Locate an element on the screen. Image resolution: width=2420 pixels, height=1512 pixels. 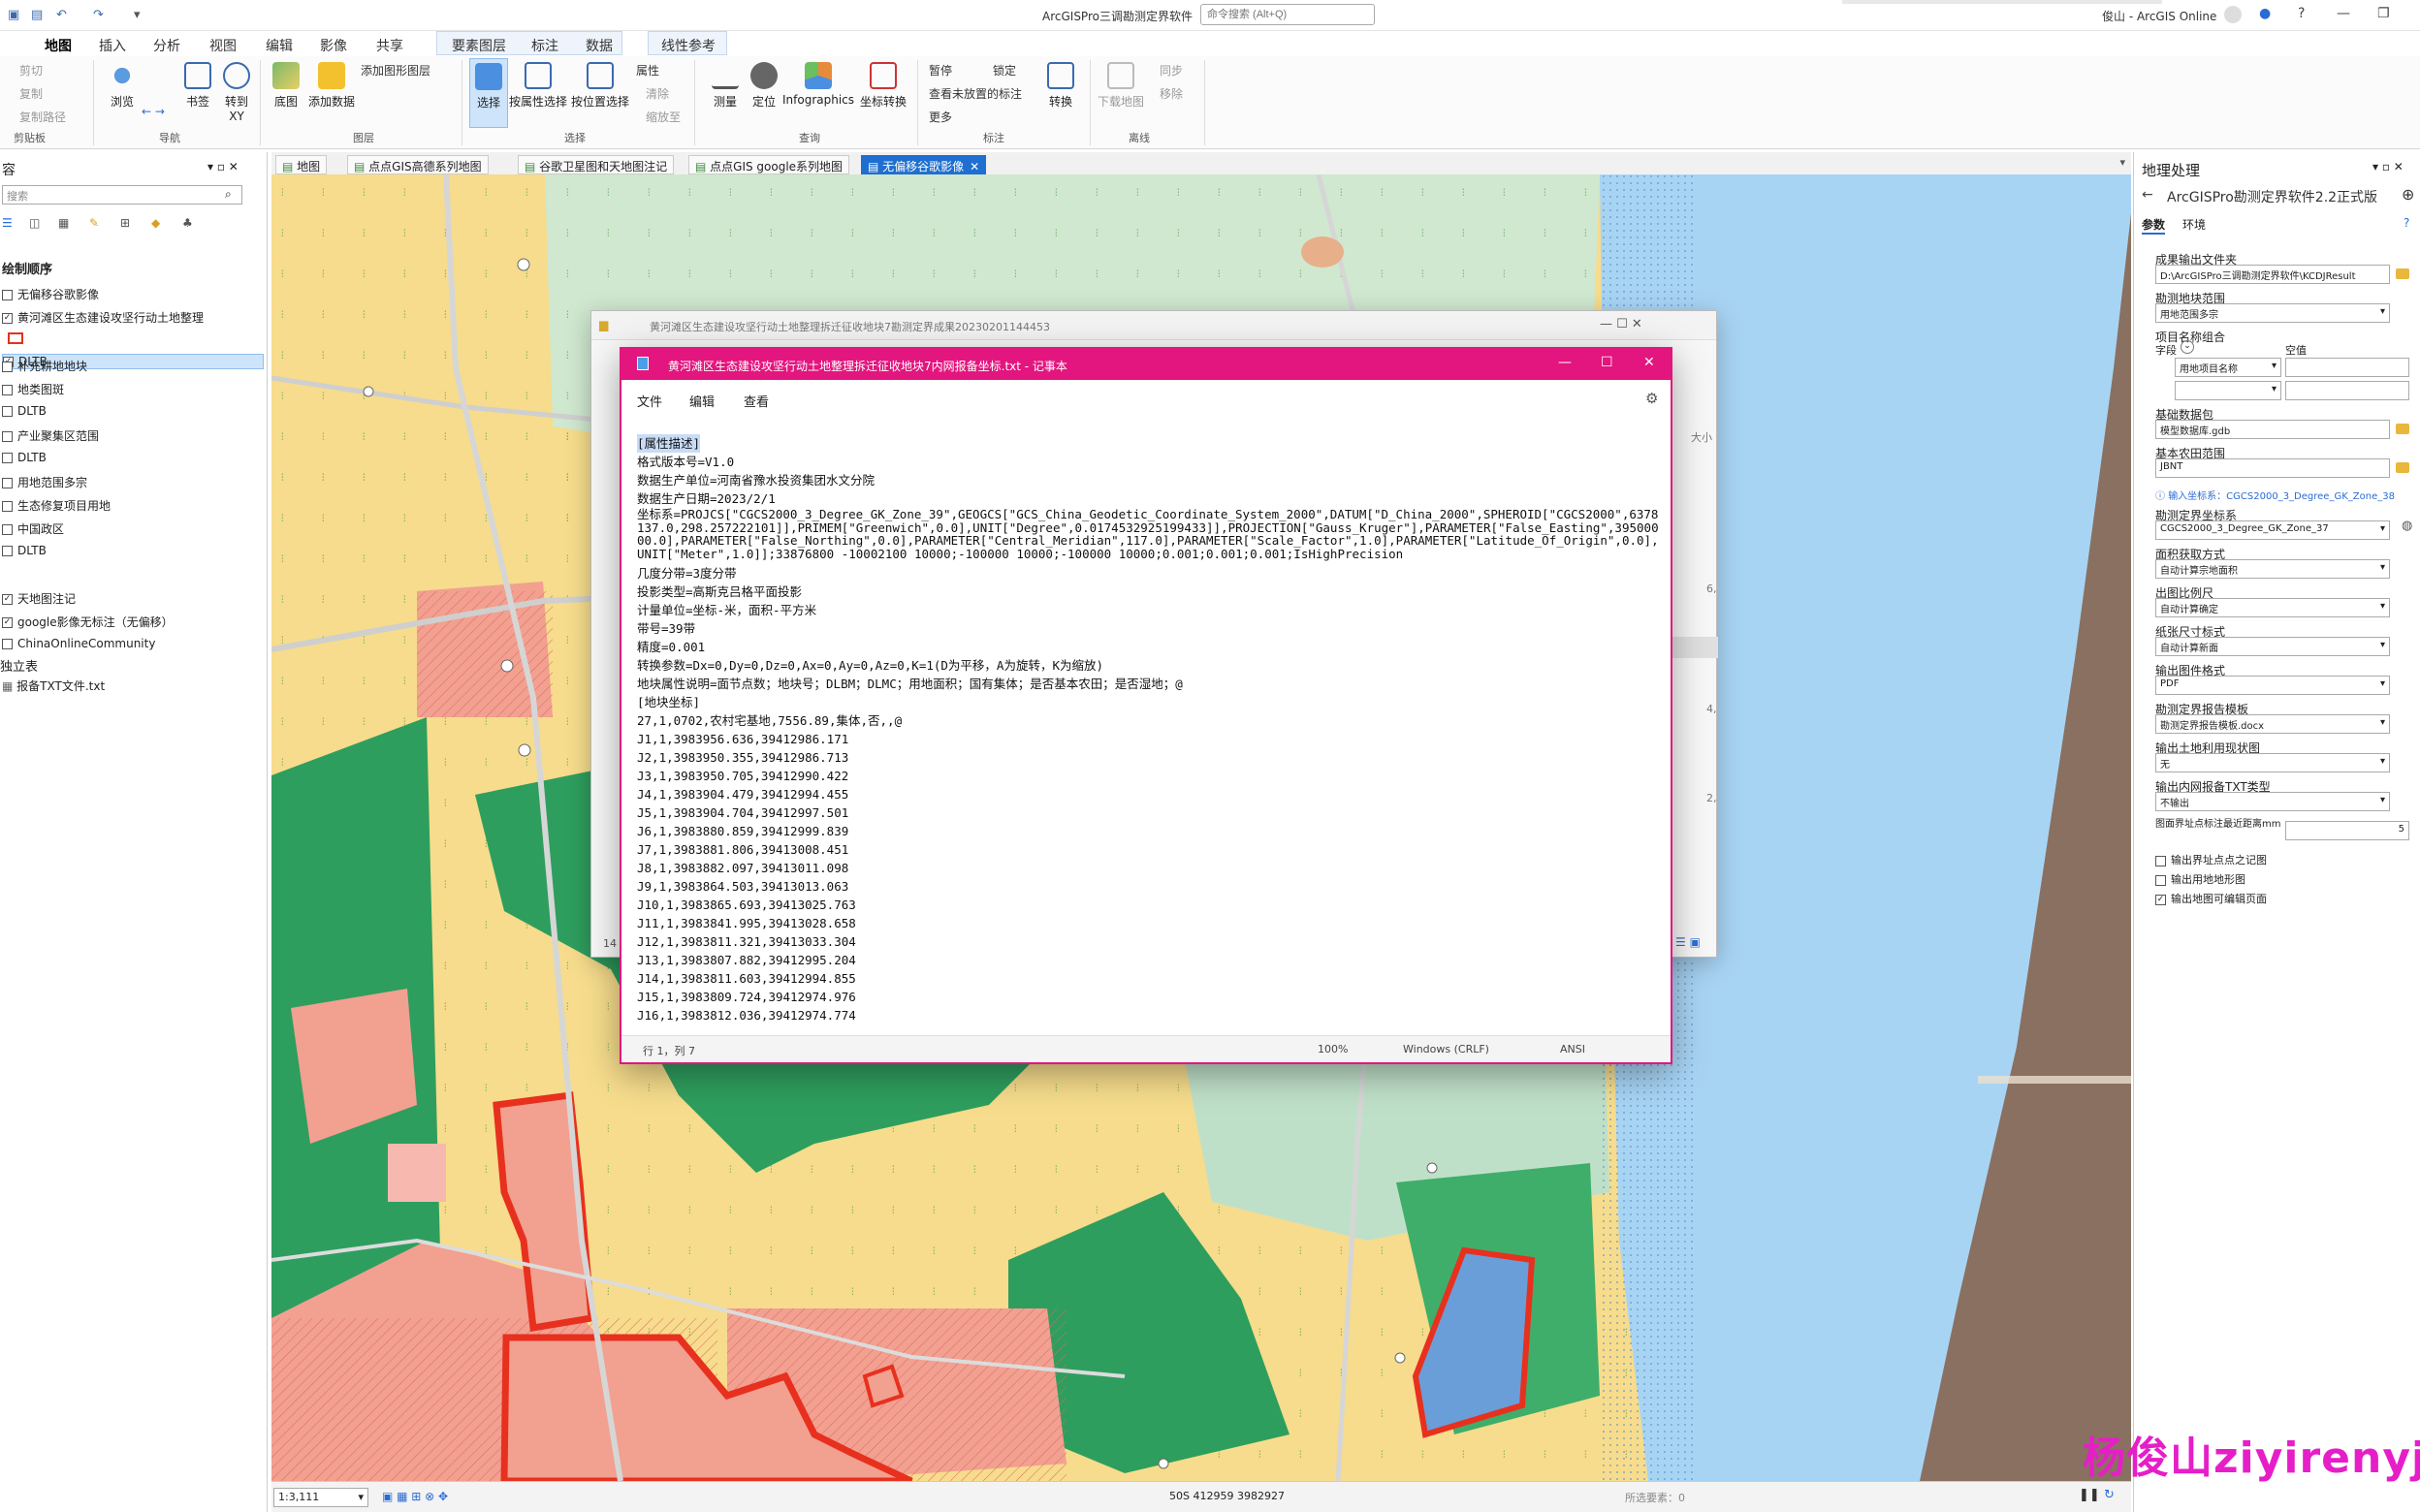
add-graphics-layer-button: 添加图形图层 is located at coordinates (395, 70).